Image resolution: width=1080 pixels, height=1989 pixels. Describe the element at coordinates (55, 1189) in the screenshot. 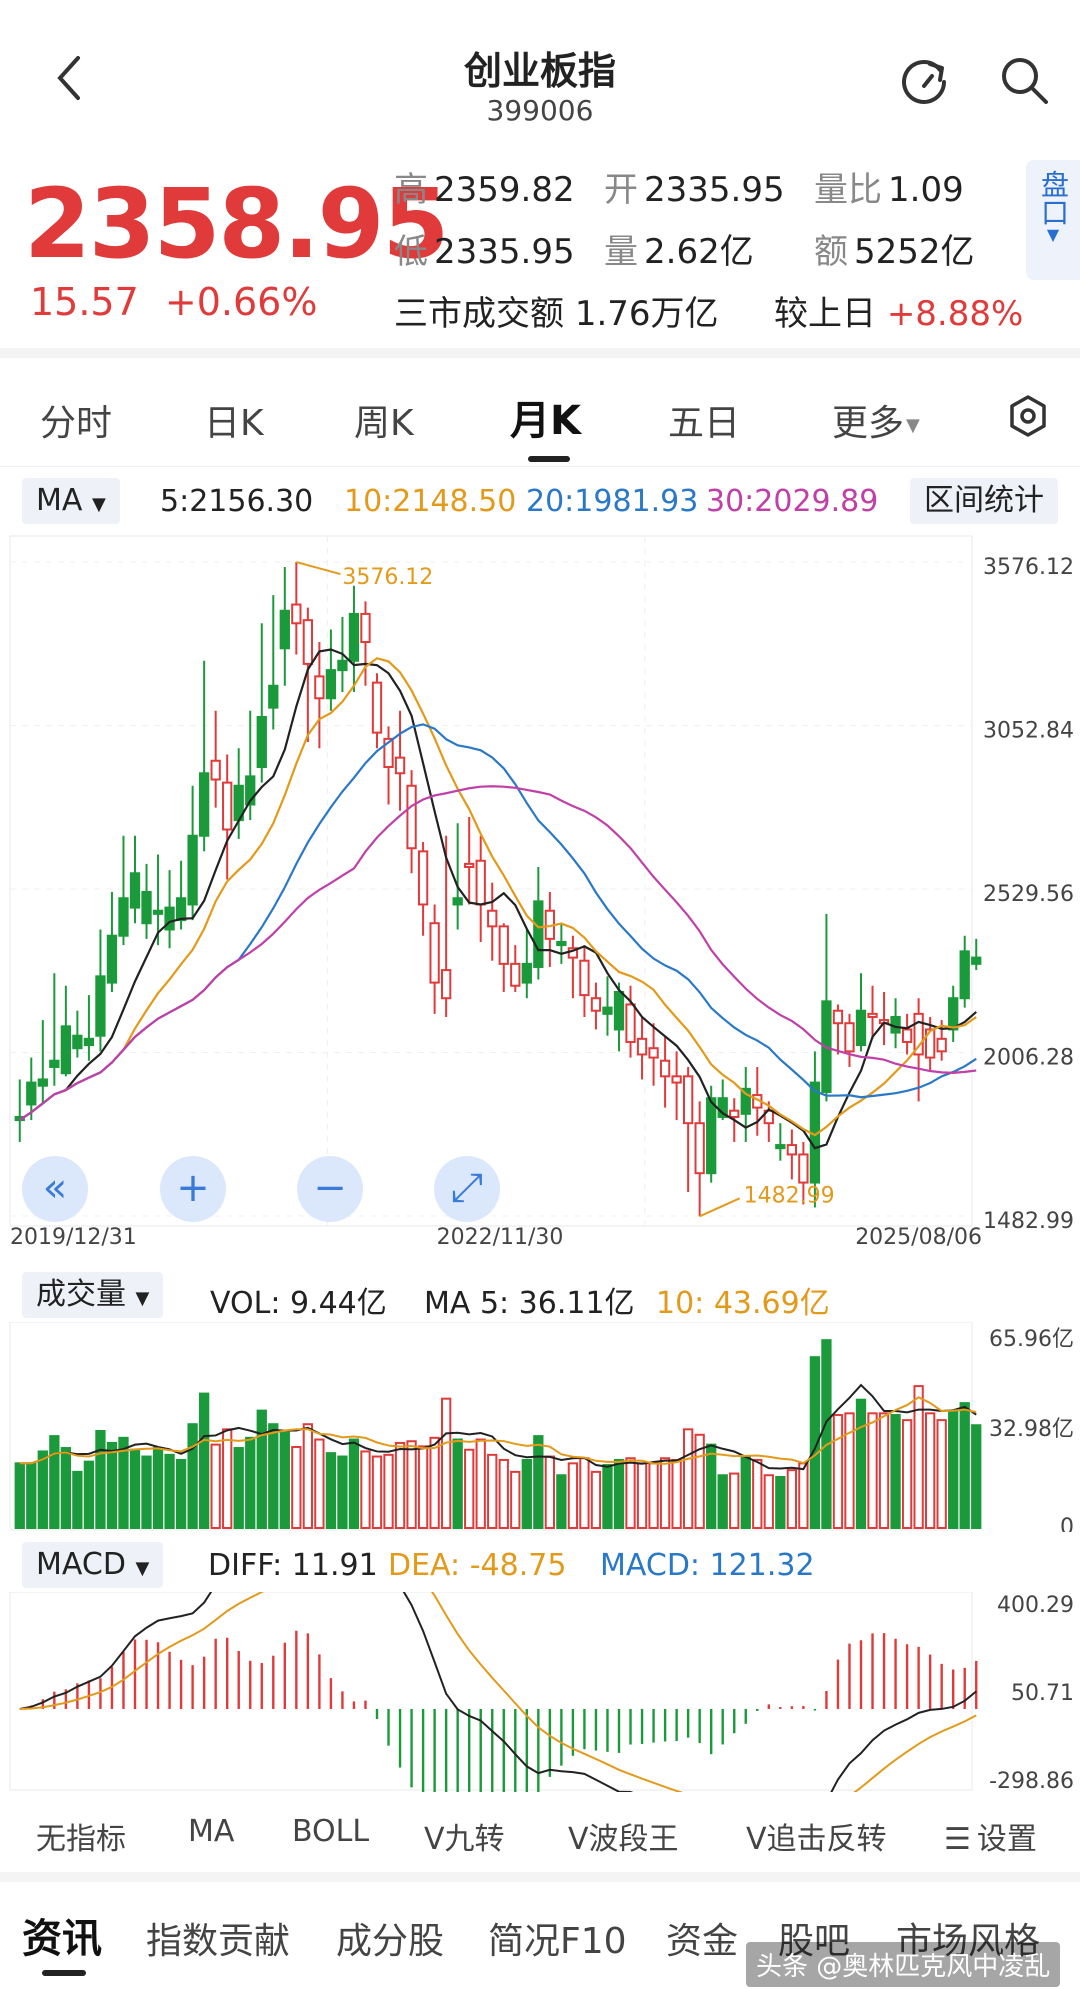

I see `scroll-left-button: «` at that location.